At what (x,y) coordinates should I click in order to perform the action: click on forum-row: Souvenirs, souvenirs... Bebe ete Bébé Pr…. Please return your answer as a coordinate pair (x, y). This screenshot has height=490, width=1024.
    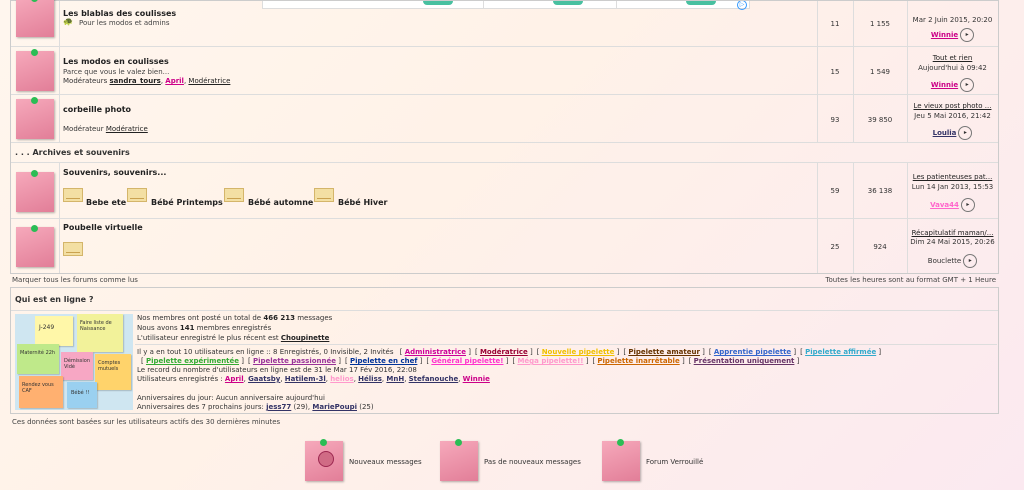
    Looking at the image, I should click on (504, 190).